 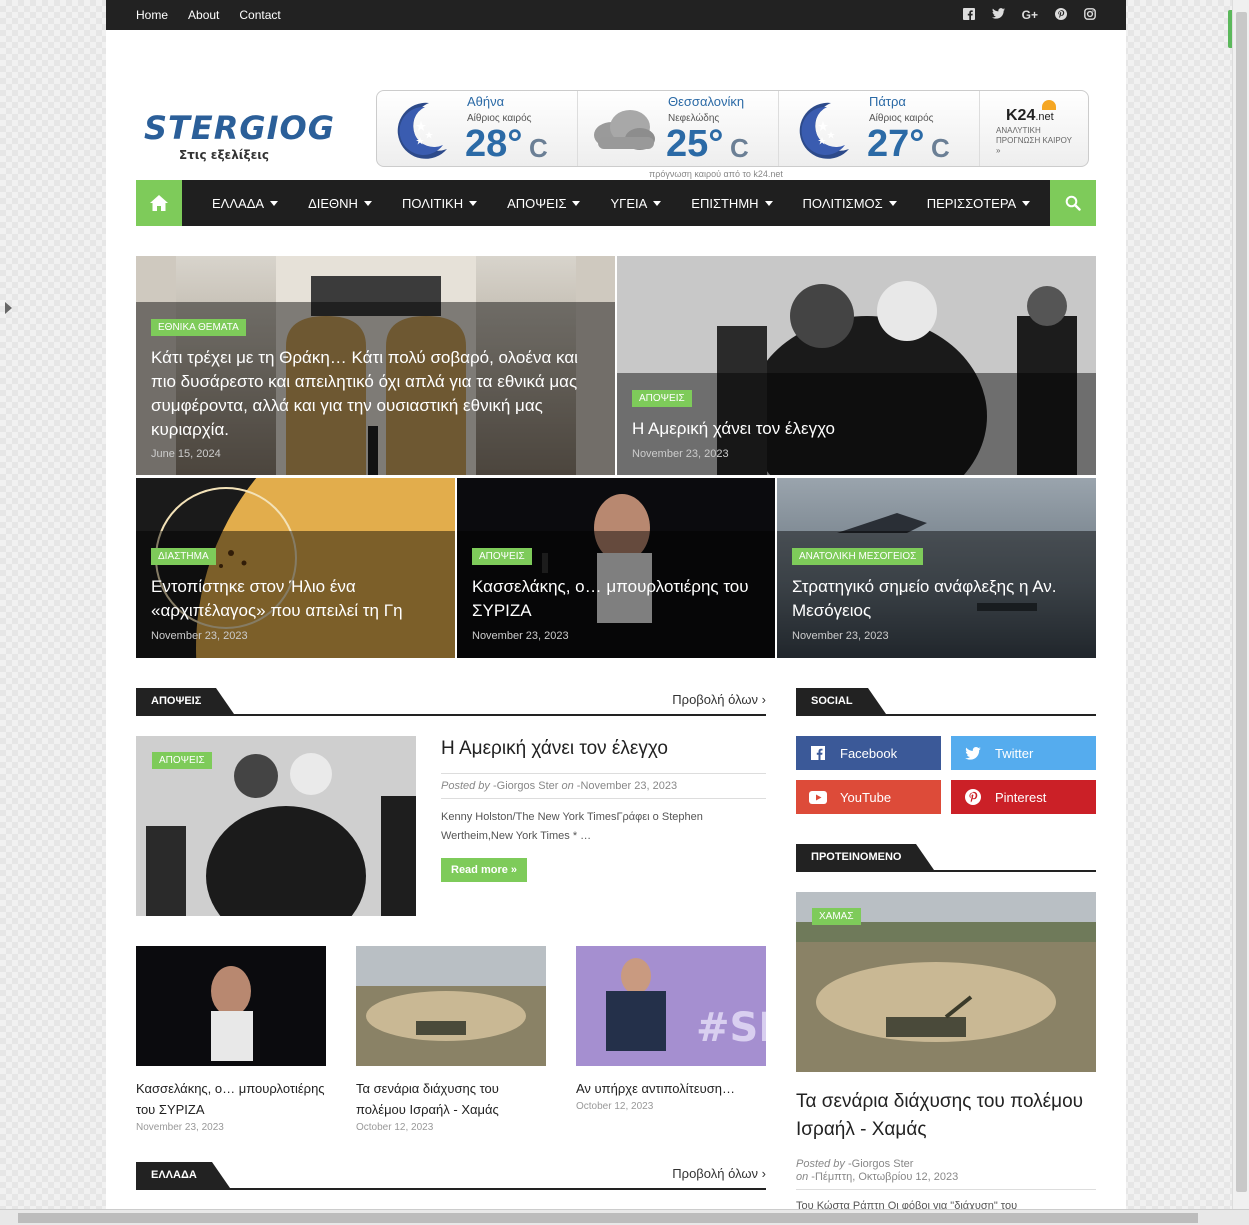 What do you see at coordinates (678, 128) in the screenshot?
I see `weather-city-thessaloniki: Θεσσαλονίκη Νεφελώδης 25° C` at bounding box center [678, 128].